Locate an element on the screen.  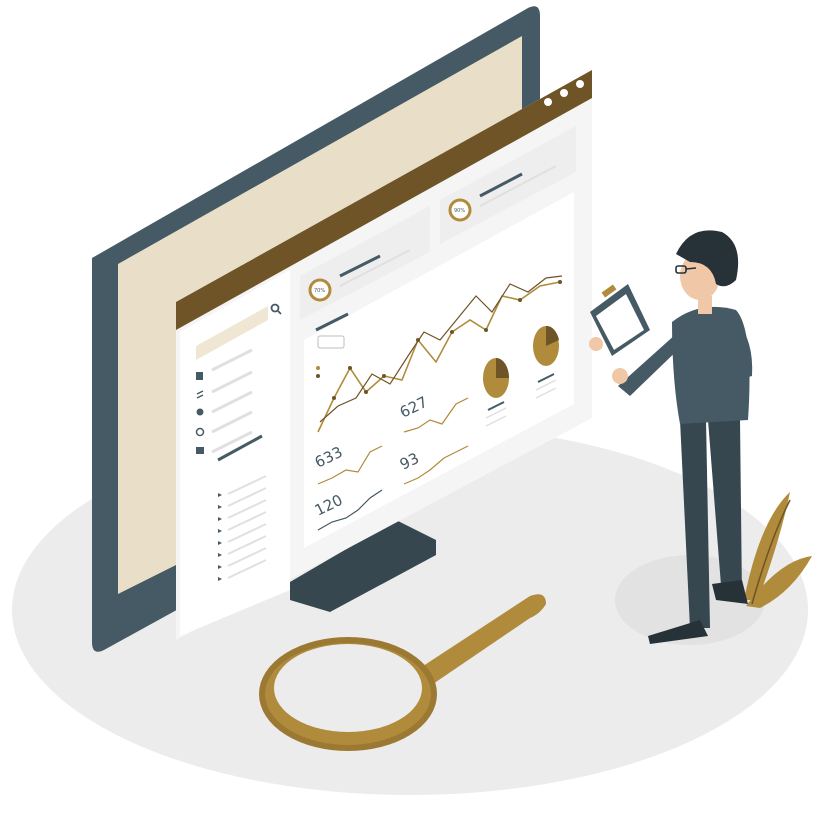
gauge-1-label: 70% is located at coordinates (319, 291).